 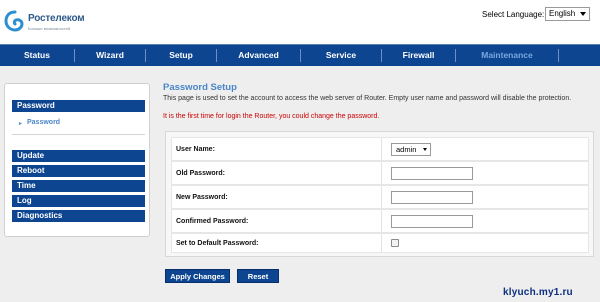 I want to click on form-row-default-password: Set to Default Password:, so click(x=380, y=243).